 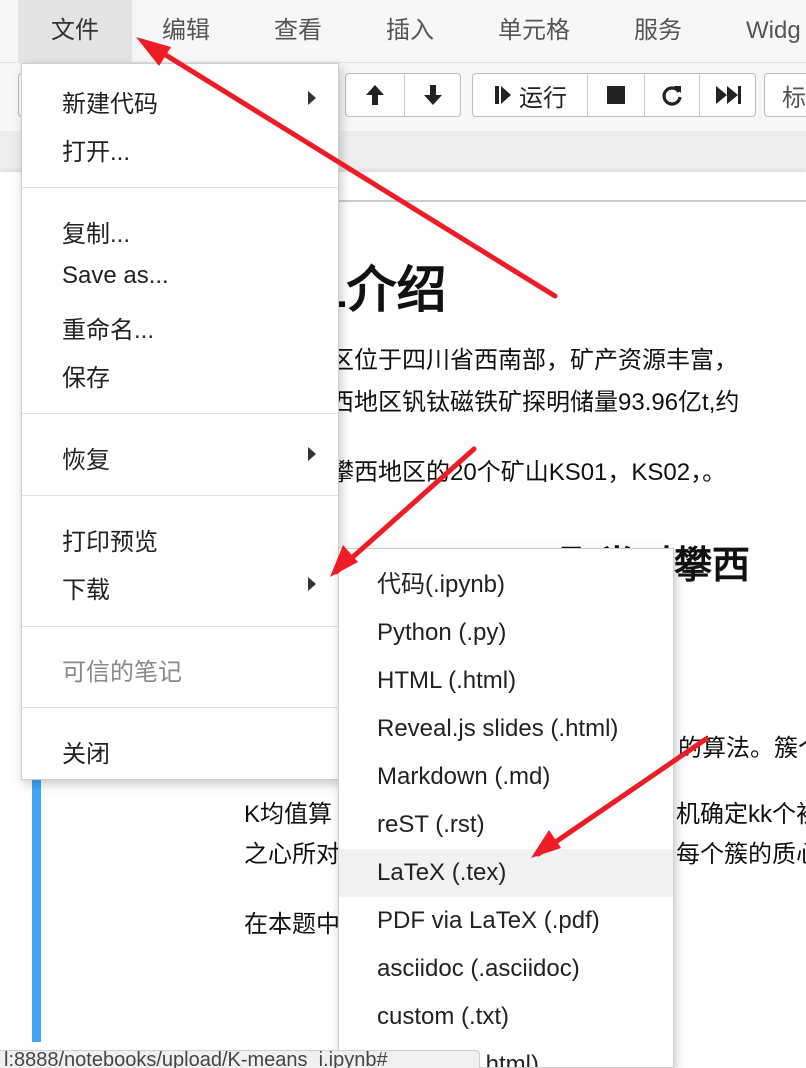 What do you see at coordinates (86, 375) in the screenshot?
I see `menu-item-save: 保存` at bounding box center [86, 375].